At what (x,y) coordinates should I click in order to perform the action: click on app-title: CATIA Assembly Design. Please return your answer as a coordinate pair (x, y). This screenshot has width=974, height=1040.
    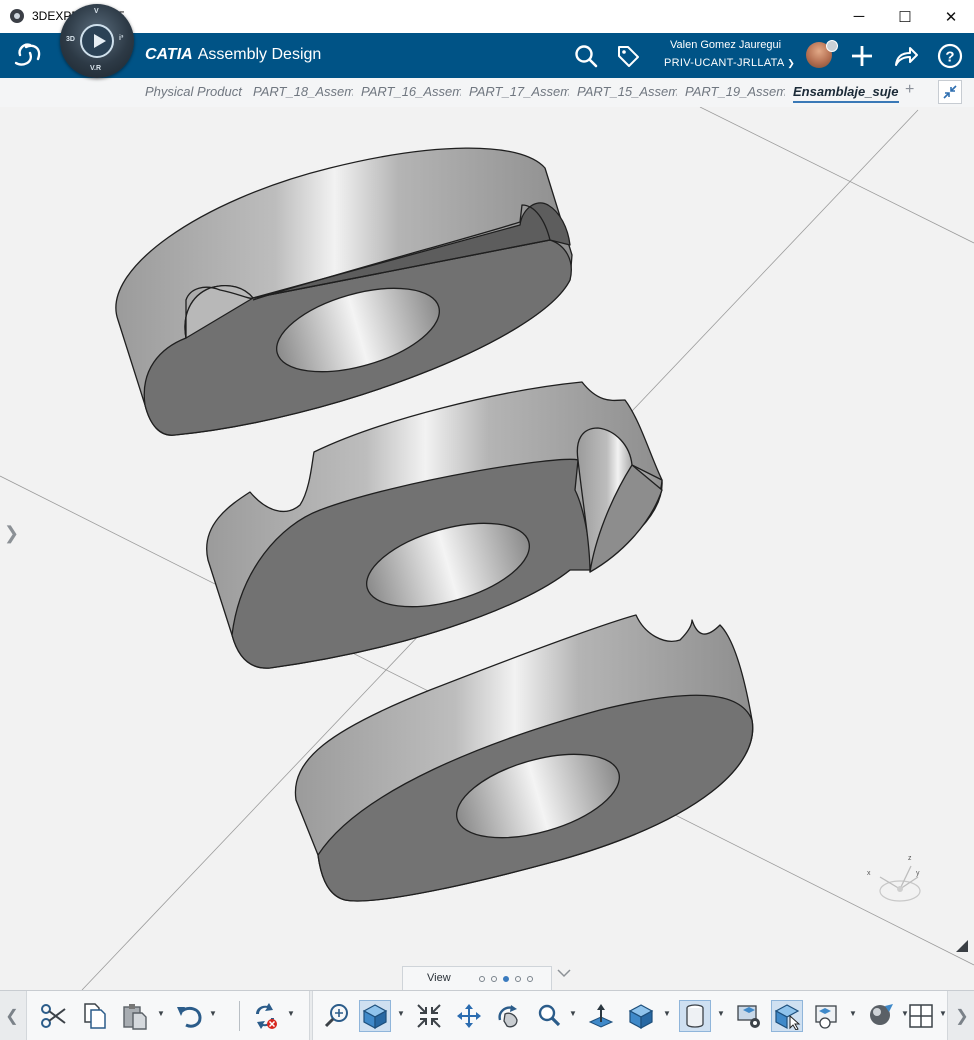
    Looking at the image, I should click on (233, 55).